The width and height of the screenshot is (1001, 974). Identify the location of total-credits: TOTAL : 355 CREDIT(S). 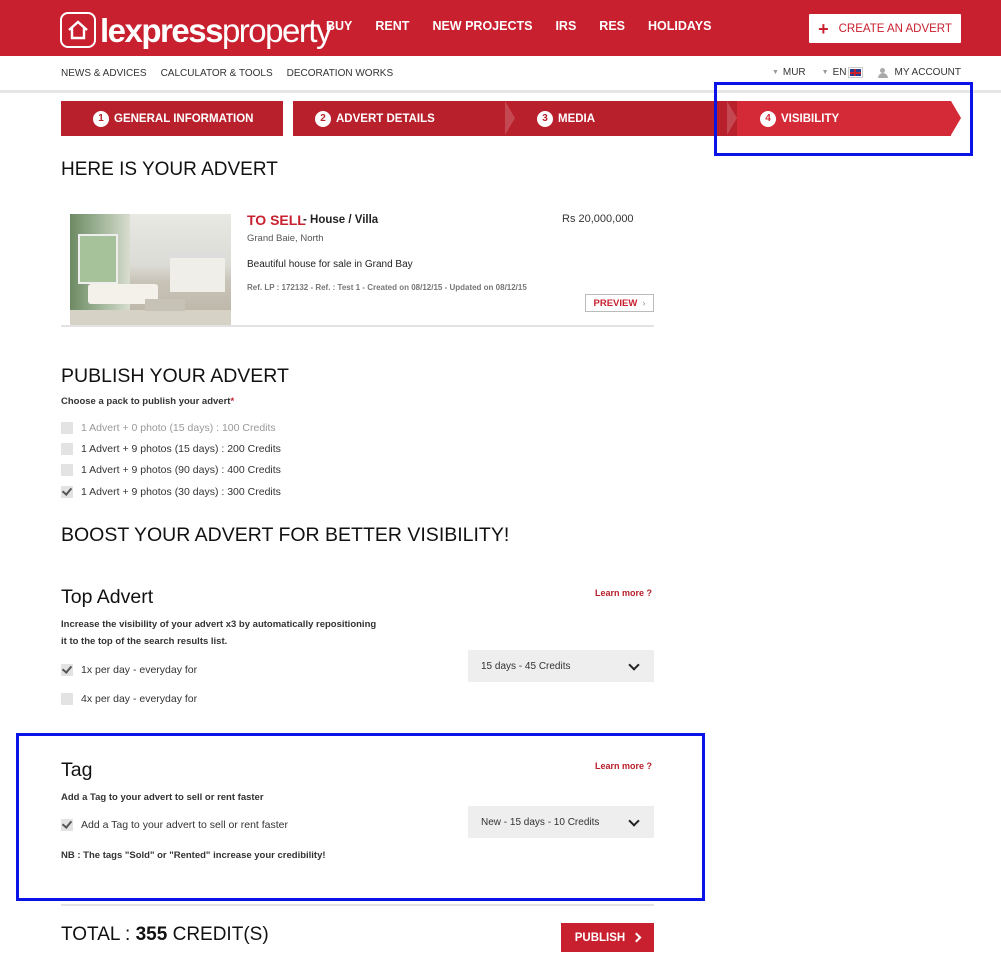
(165, 934).